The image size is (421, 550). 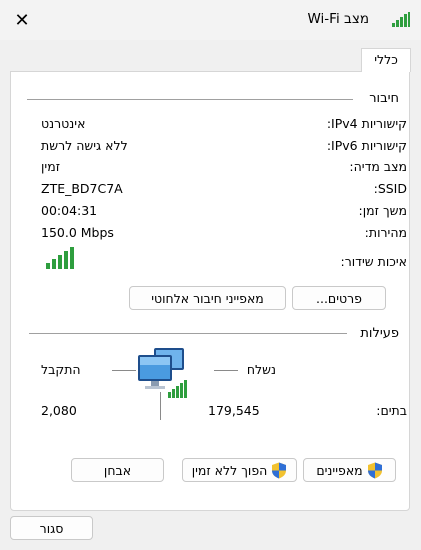 I want to click on close-icon: ✕, so click(x=22, y=20).